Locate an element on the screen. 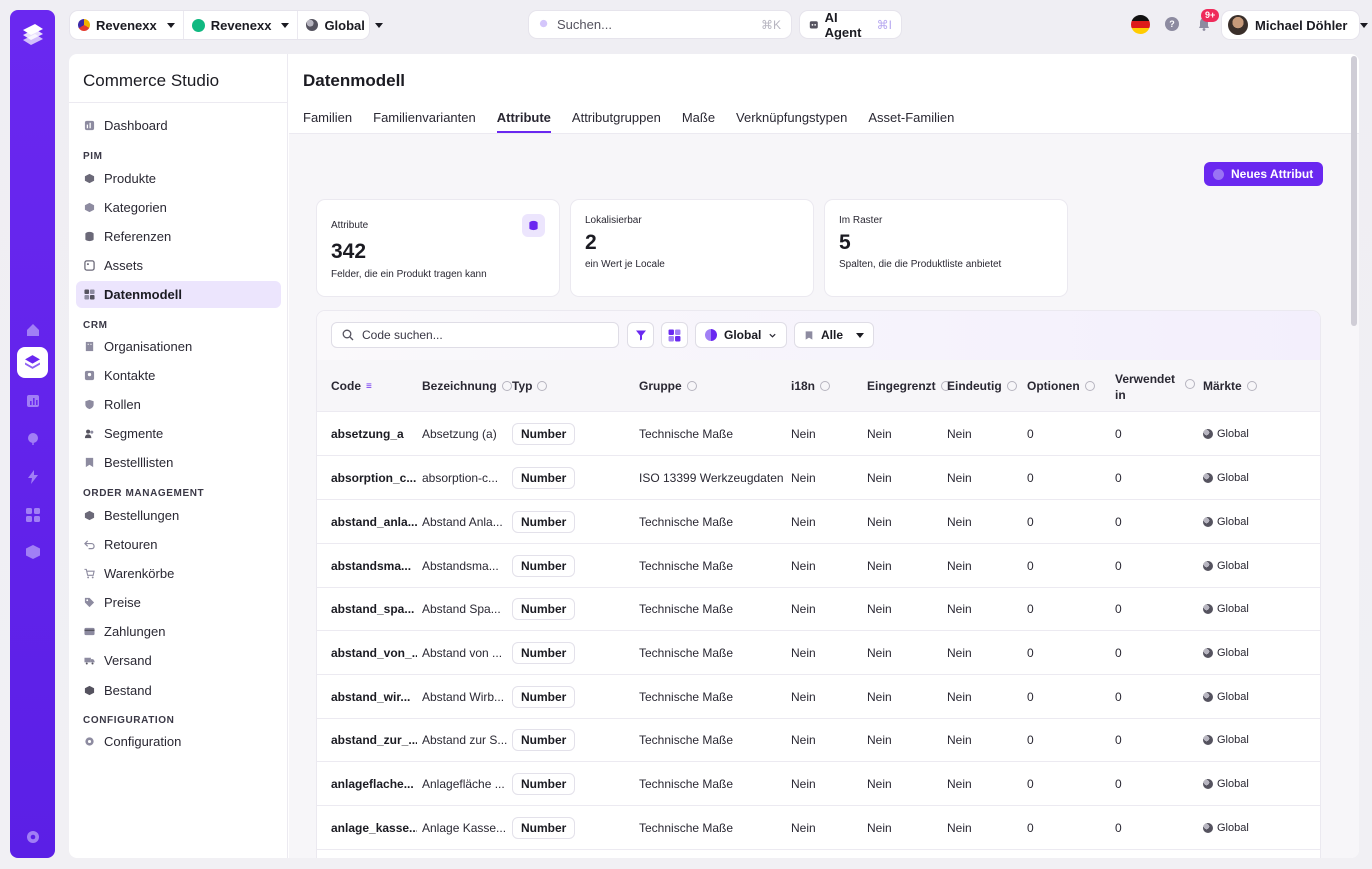 The image size is (1372, 869). sidebar-item-warenkoerbe: Warenkörbe is located at coordinates (178, 573).